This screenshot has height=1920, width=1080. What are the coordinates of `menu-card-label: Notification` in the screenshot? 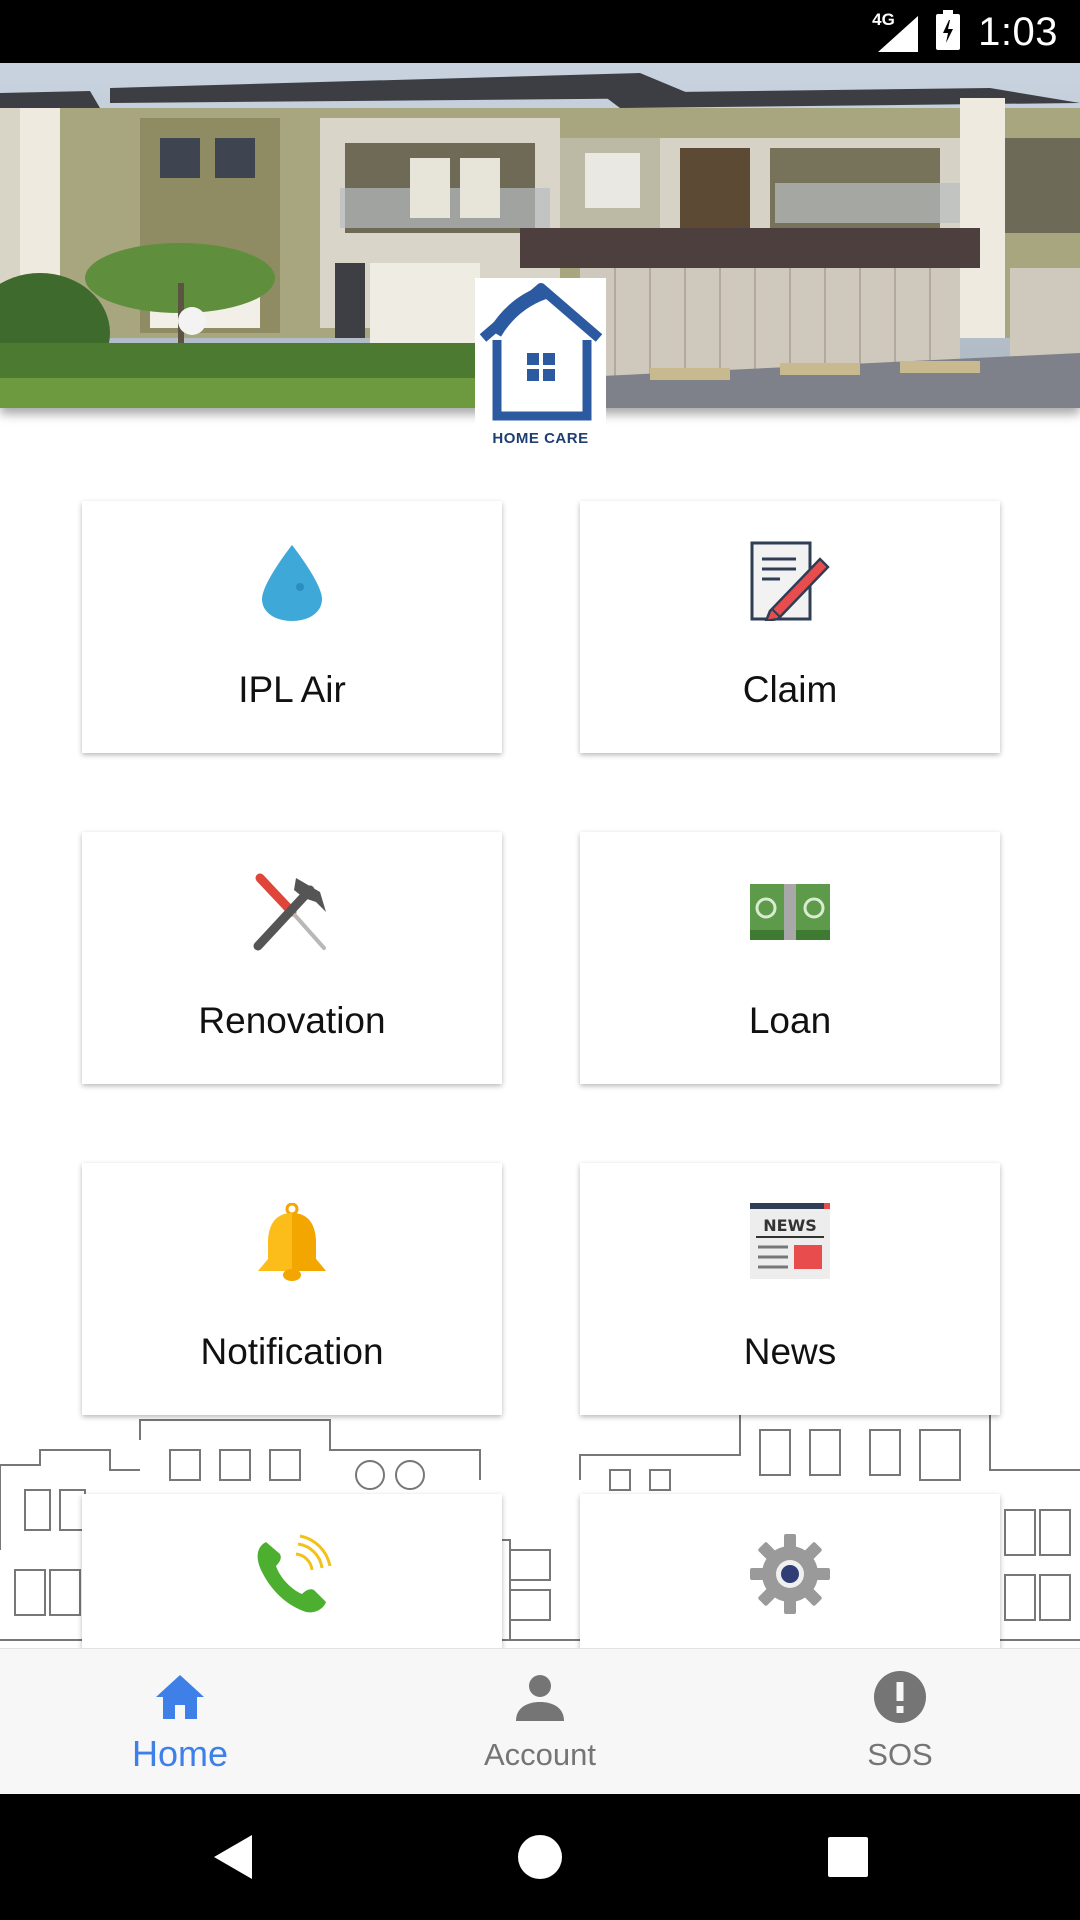 It's located at (292, 1351).